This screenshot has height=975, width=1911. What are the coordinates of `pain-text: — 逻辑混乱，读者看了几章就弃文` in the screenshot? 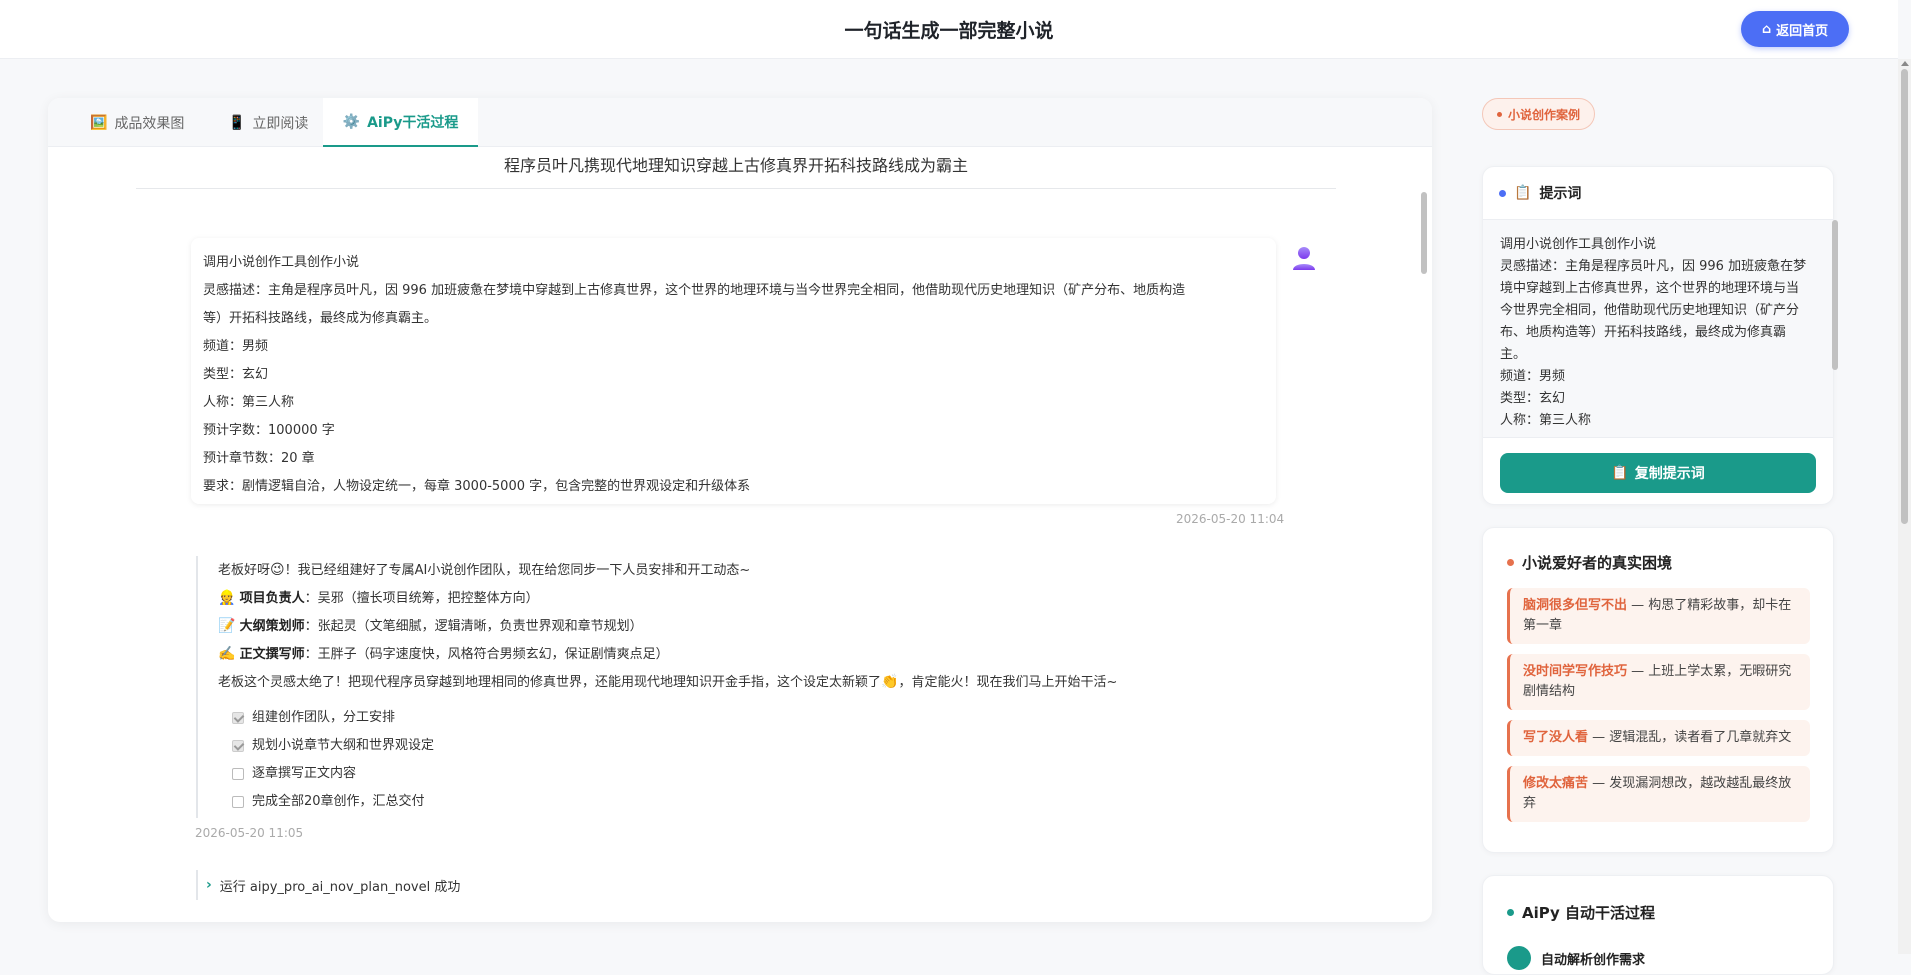 It's located at (1690, 737).